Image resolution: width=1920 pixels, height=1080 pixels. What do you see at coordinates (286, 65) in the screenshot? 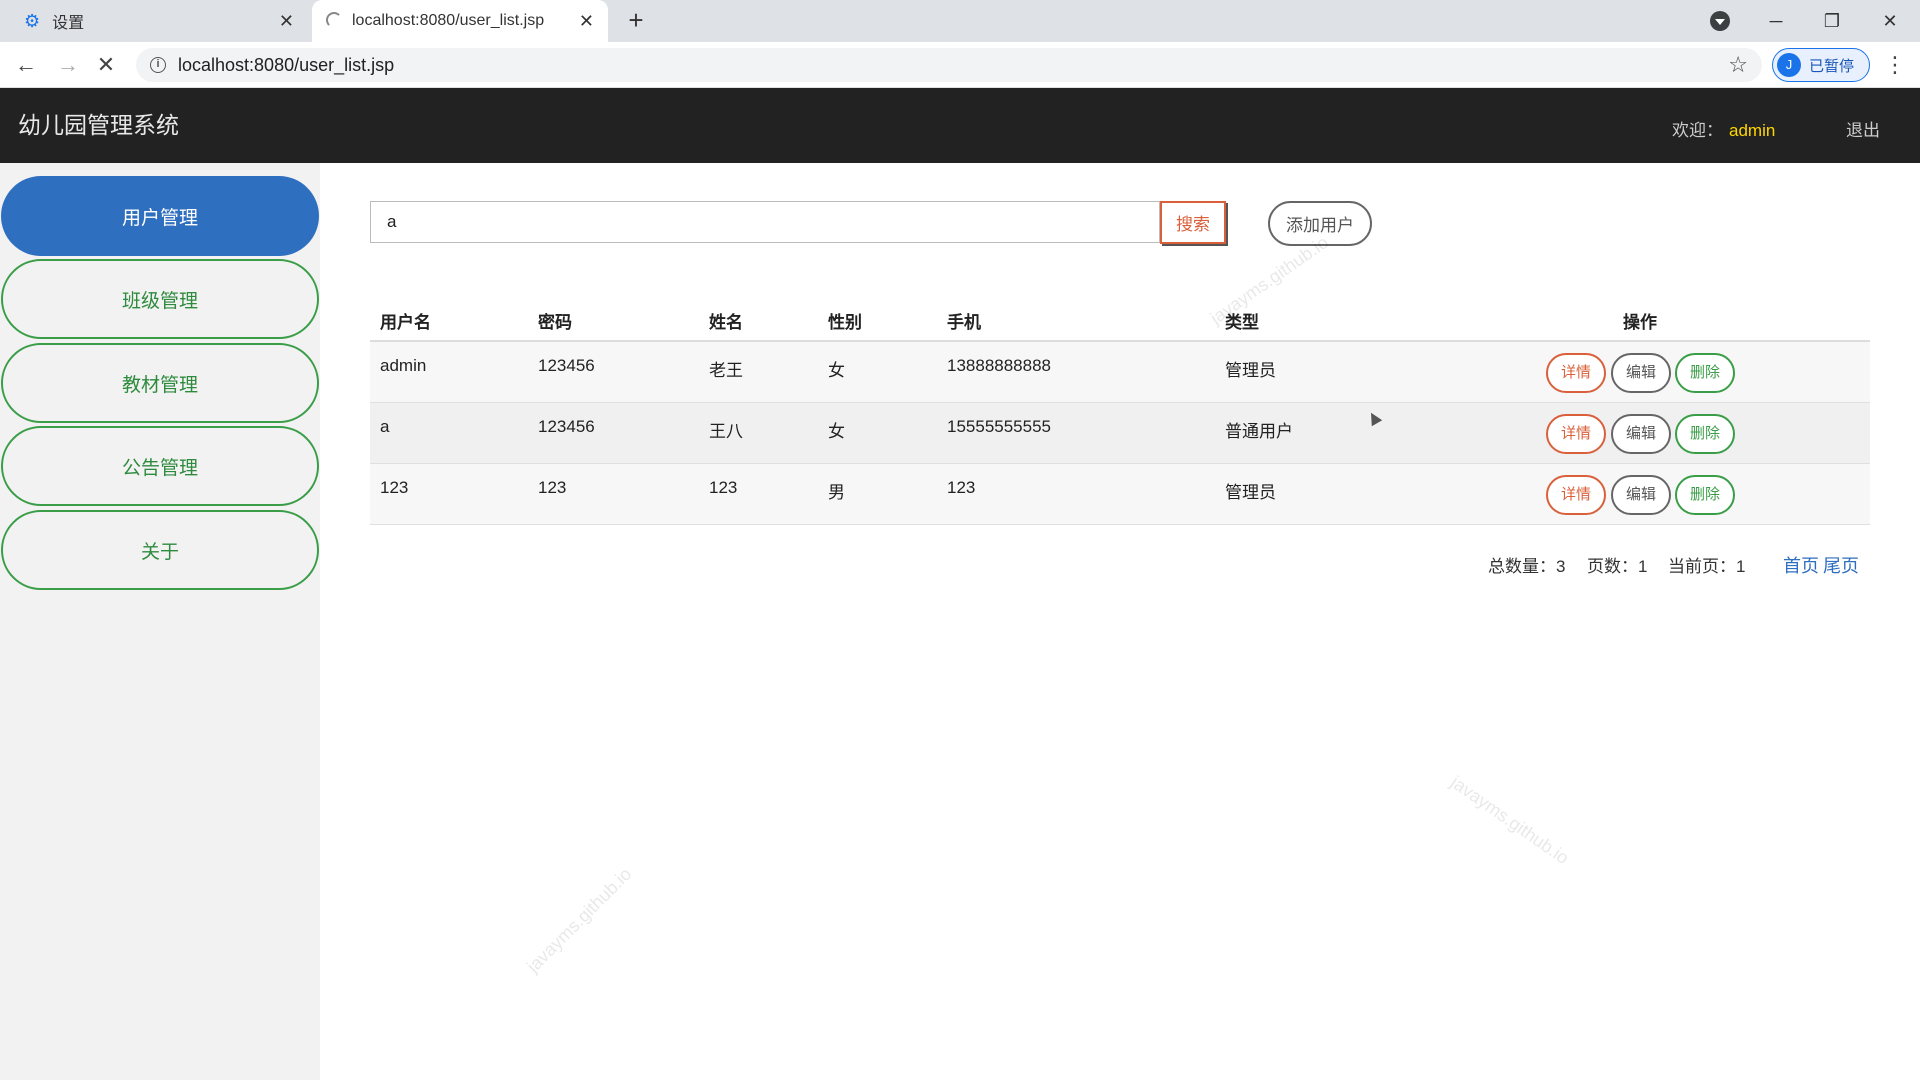
I see `url-text: localhost:8080/user_list.jsp` at bounding box center [286, 65].